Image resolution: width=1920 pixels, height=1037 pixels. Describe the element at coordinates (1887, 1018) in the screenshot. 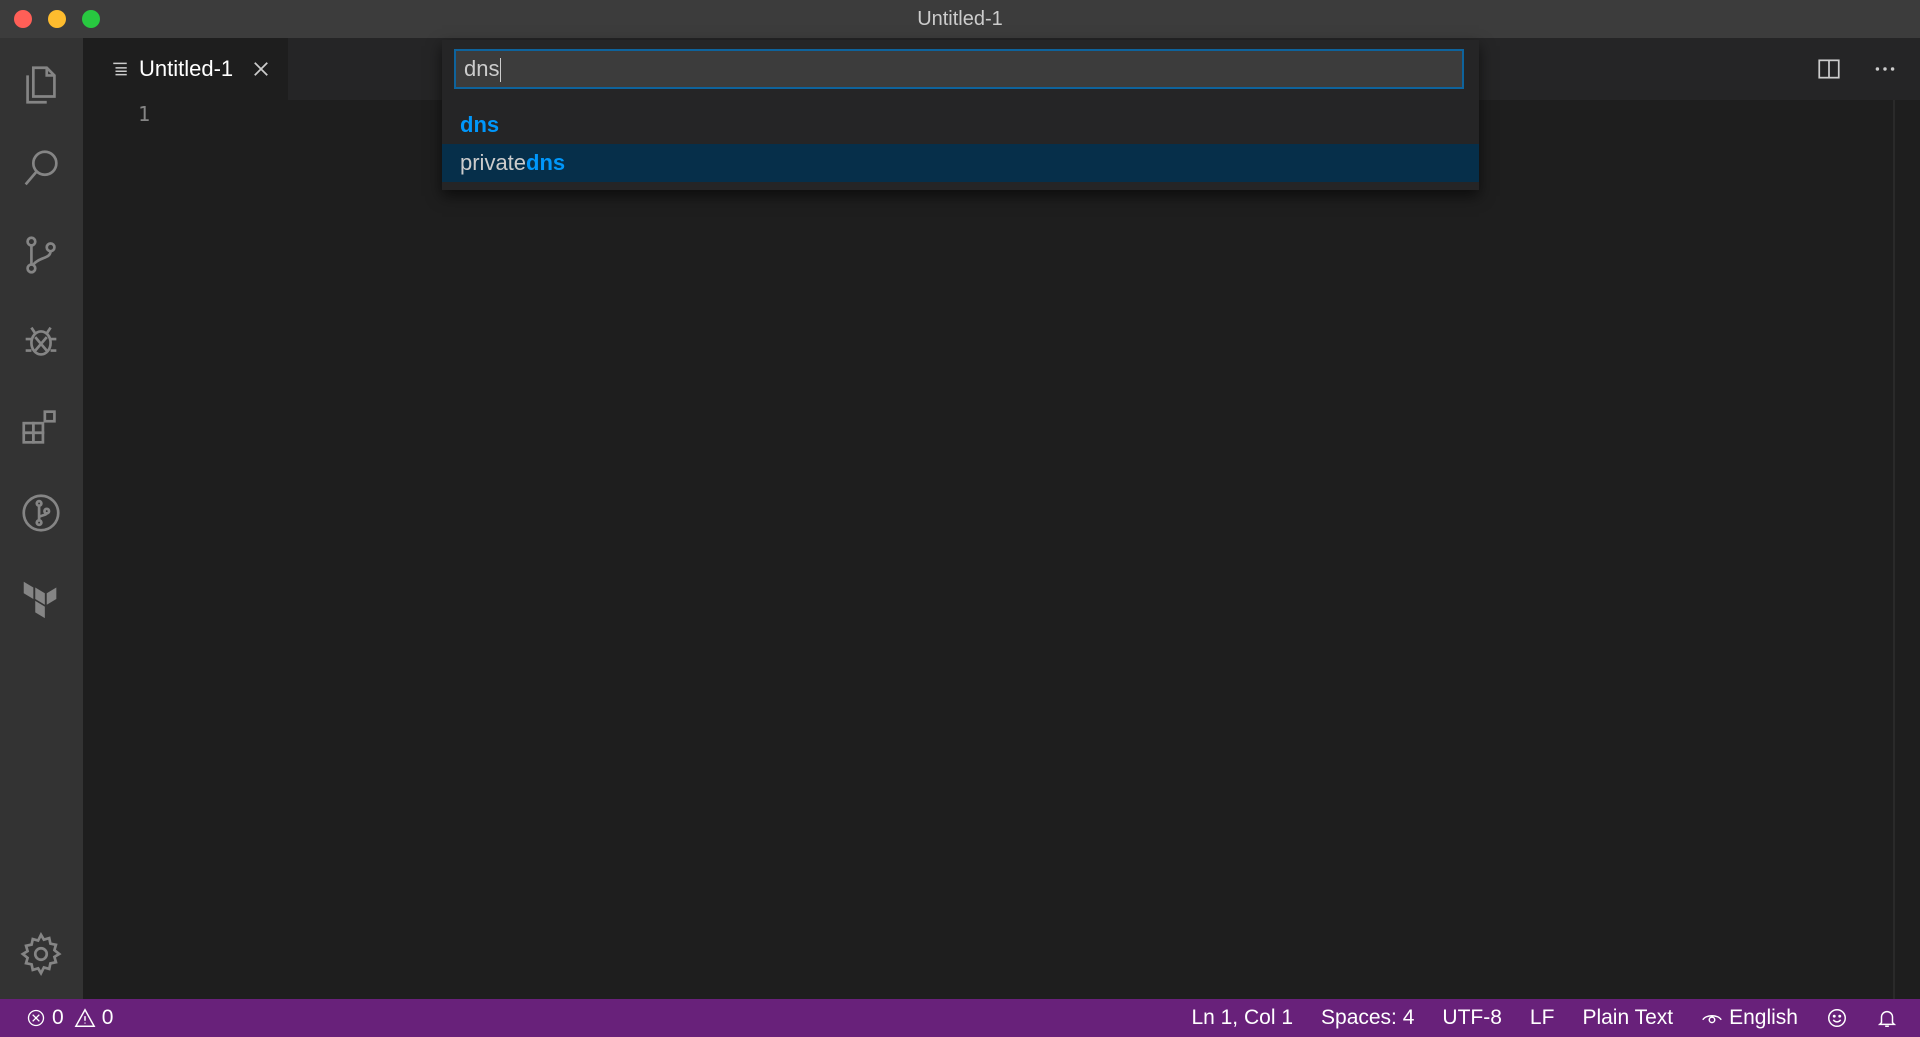

I see `notifications-bell-icon` at that location.